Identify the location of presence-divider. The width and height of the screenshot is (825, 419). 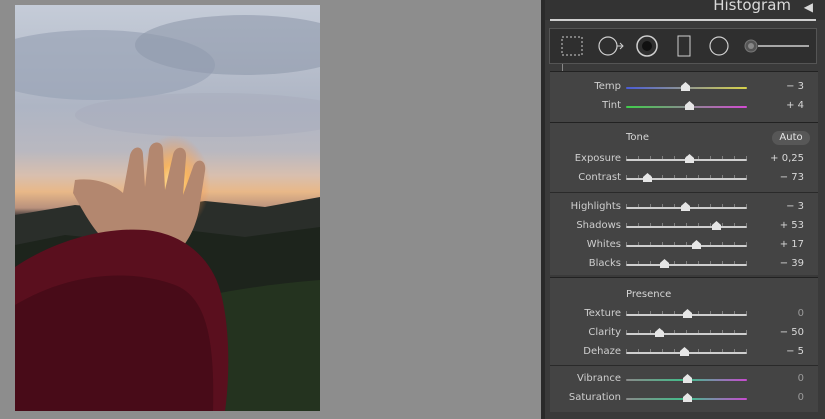
(684, 365).